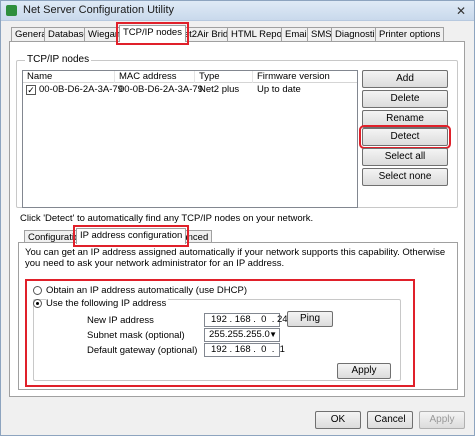  I want to click on cancel-button: Cancel, so click(390, 420).